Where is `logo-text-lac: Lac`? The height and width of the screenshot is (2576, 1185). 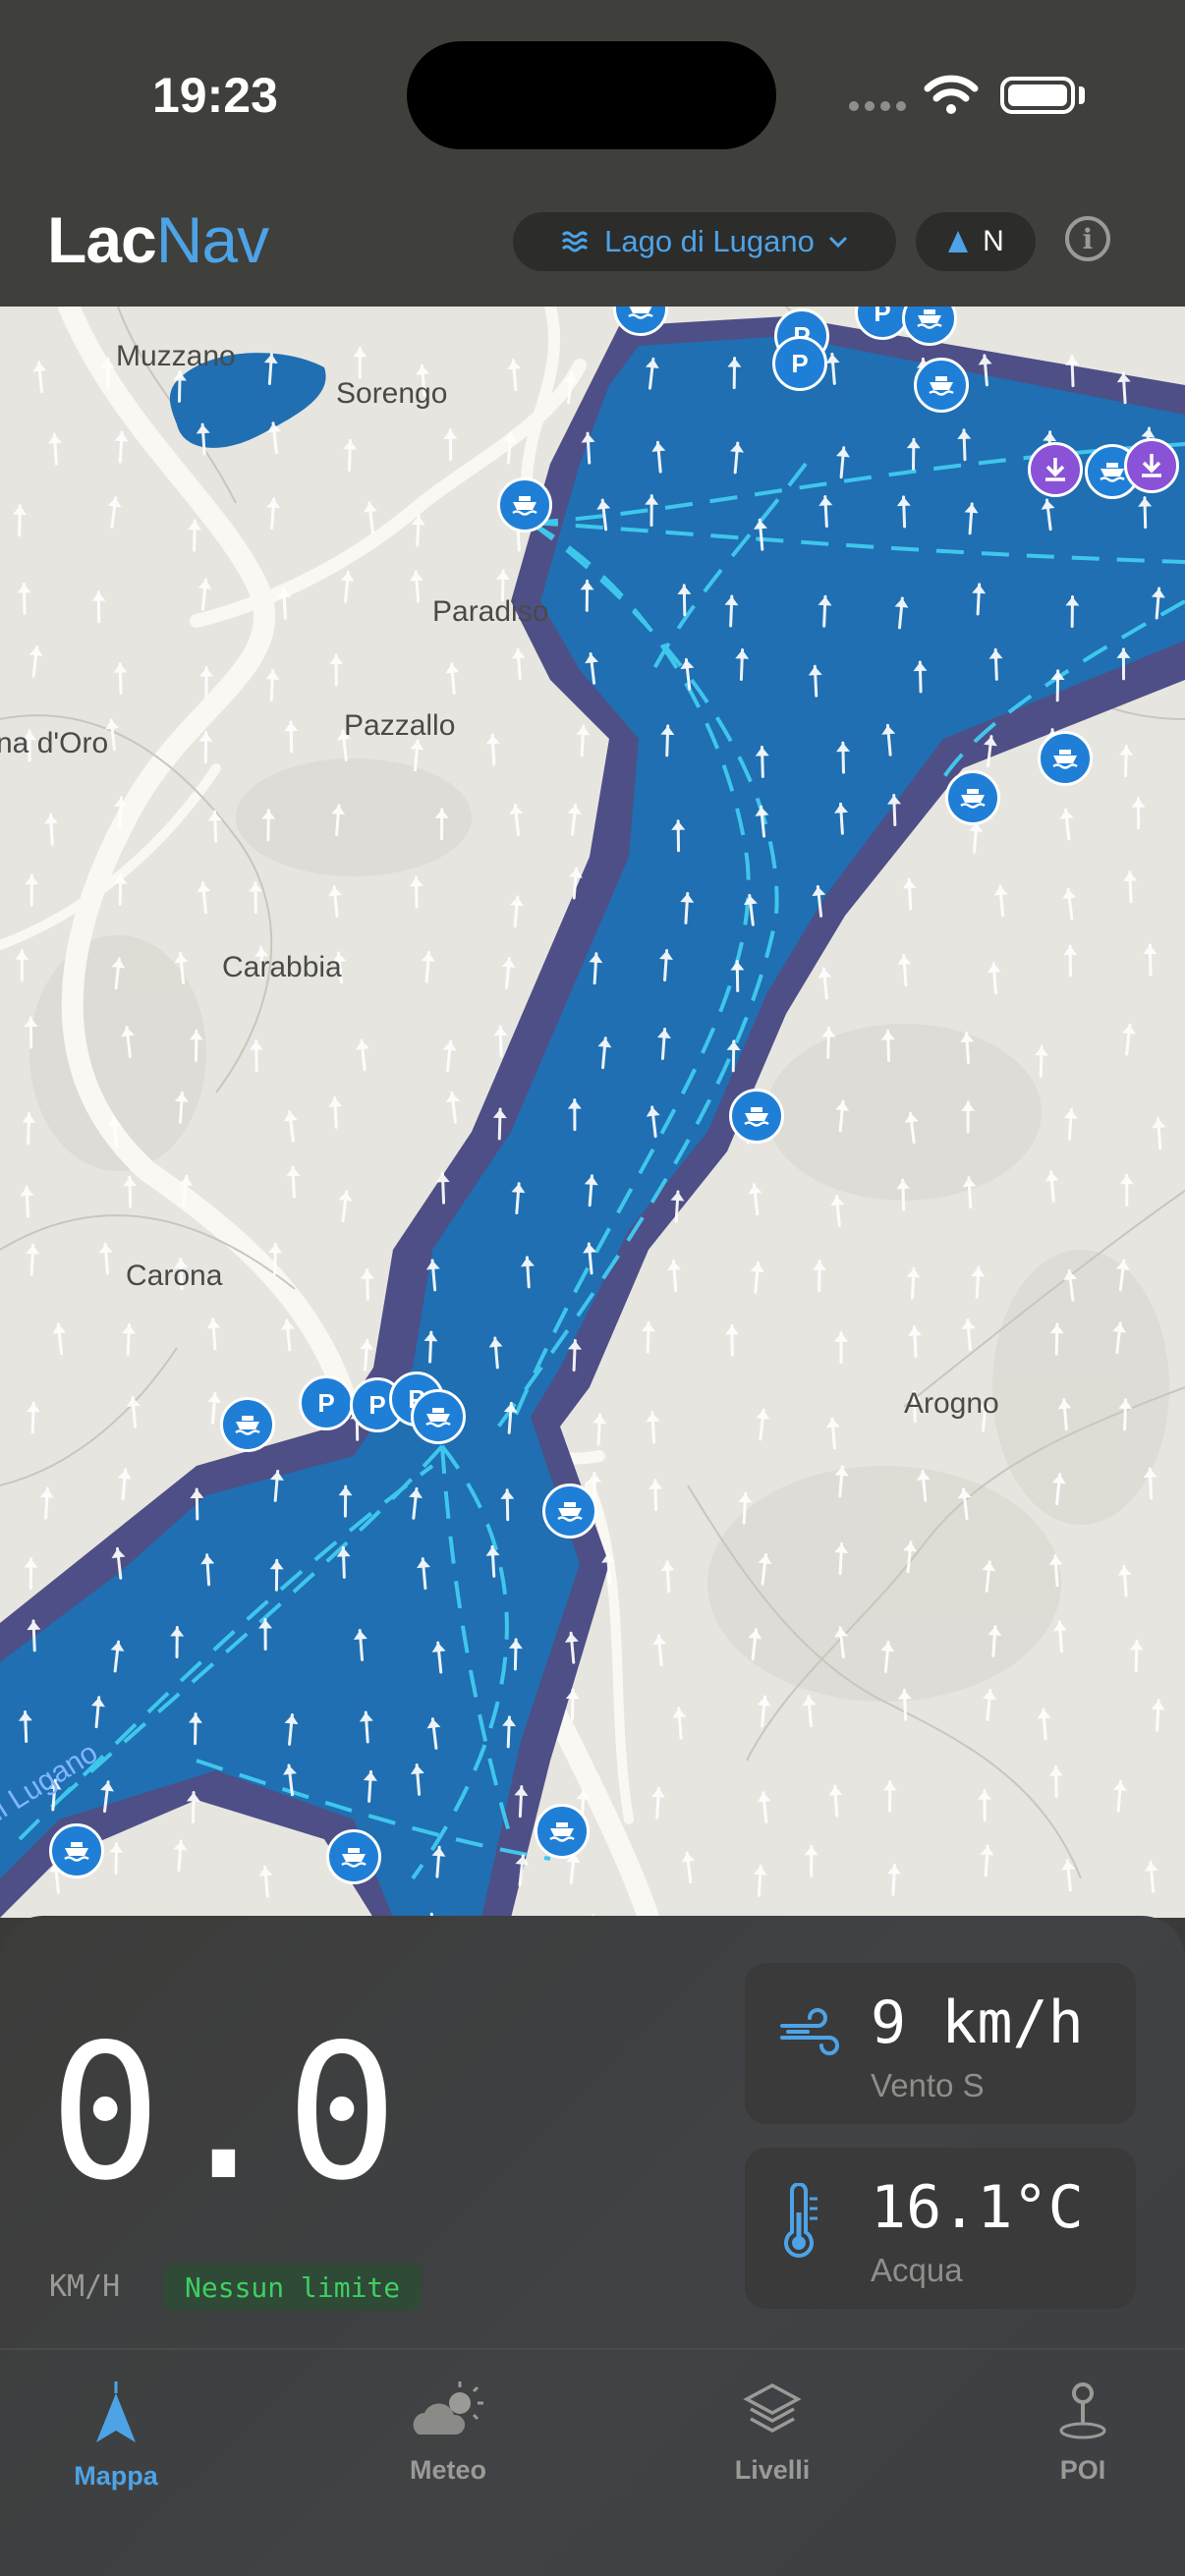 logo-text-lac: Lac is located at coordinates (102, 239).